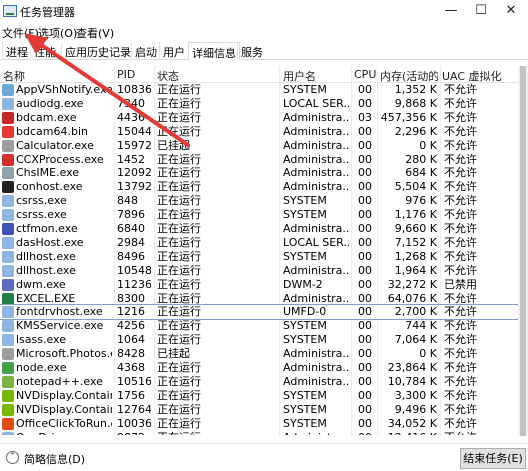 This screenshot has height=471, width=528. Describe the element at coordinates (12, 457) in the screenshot. I see `collapse-icon: ⌃` at that location.